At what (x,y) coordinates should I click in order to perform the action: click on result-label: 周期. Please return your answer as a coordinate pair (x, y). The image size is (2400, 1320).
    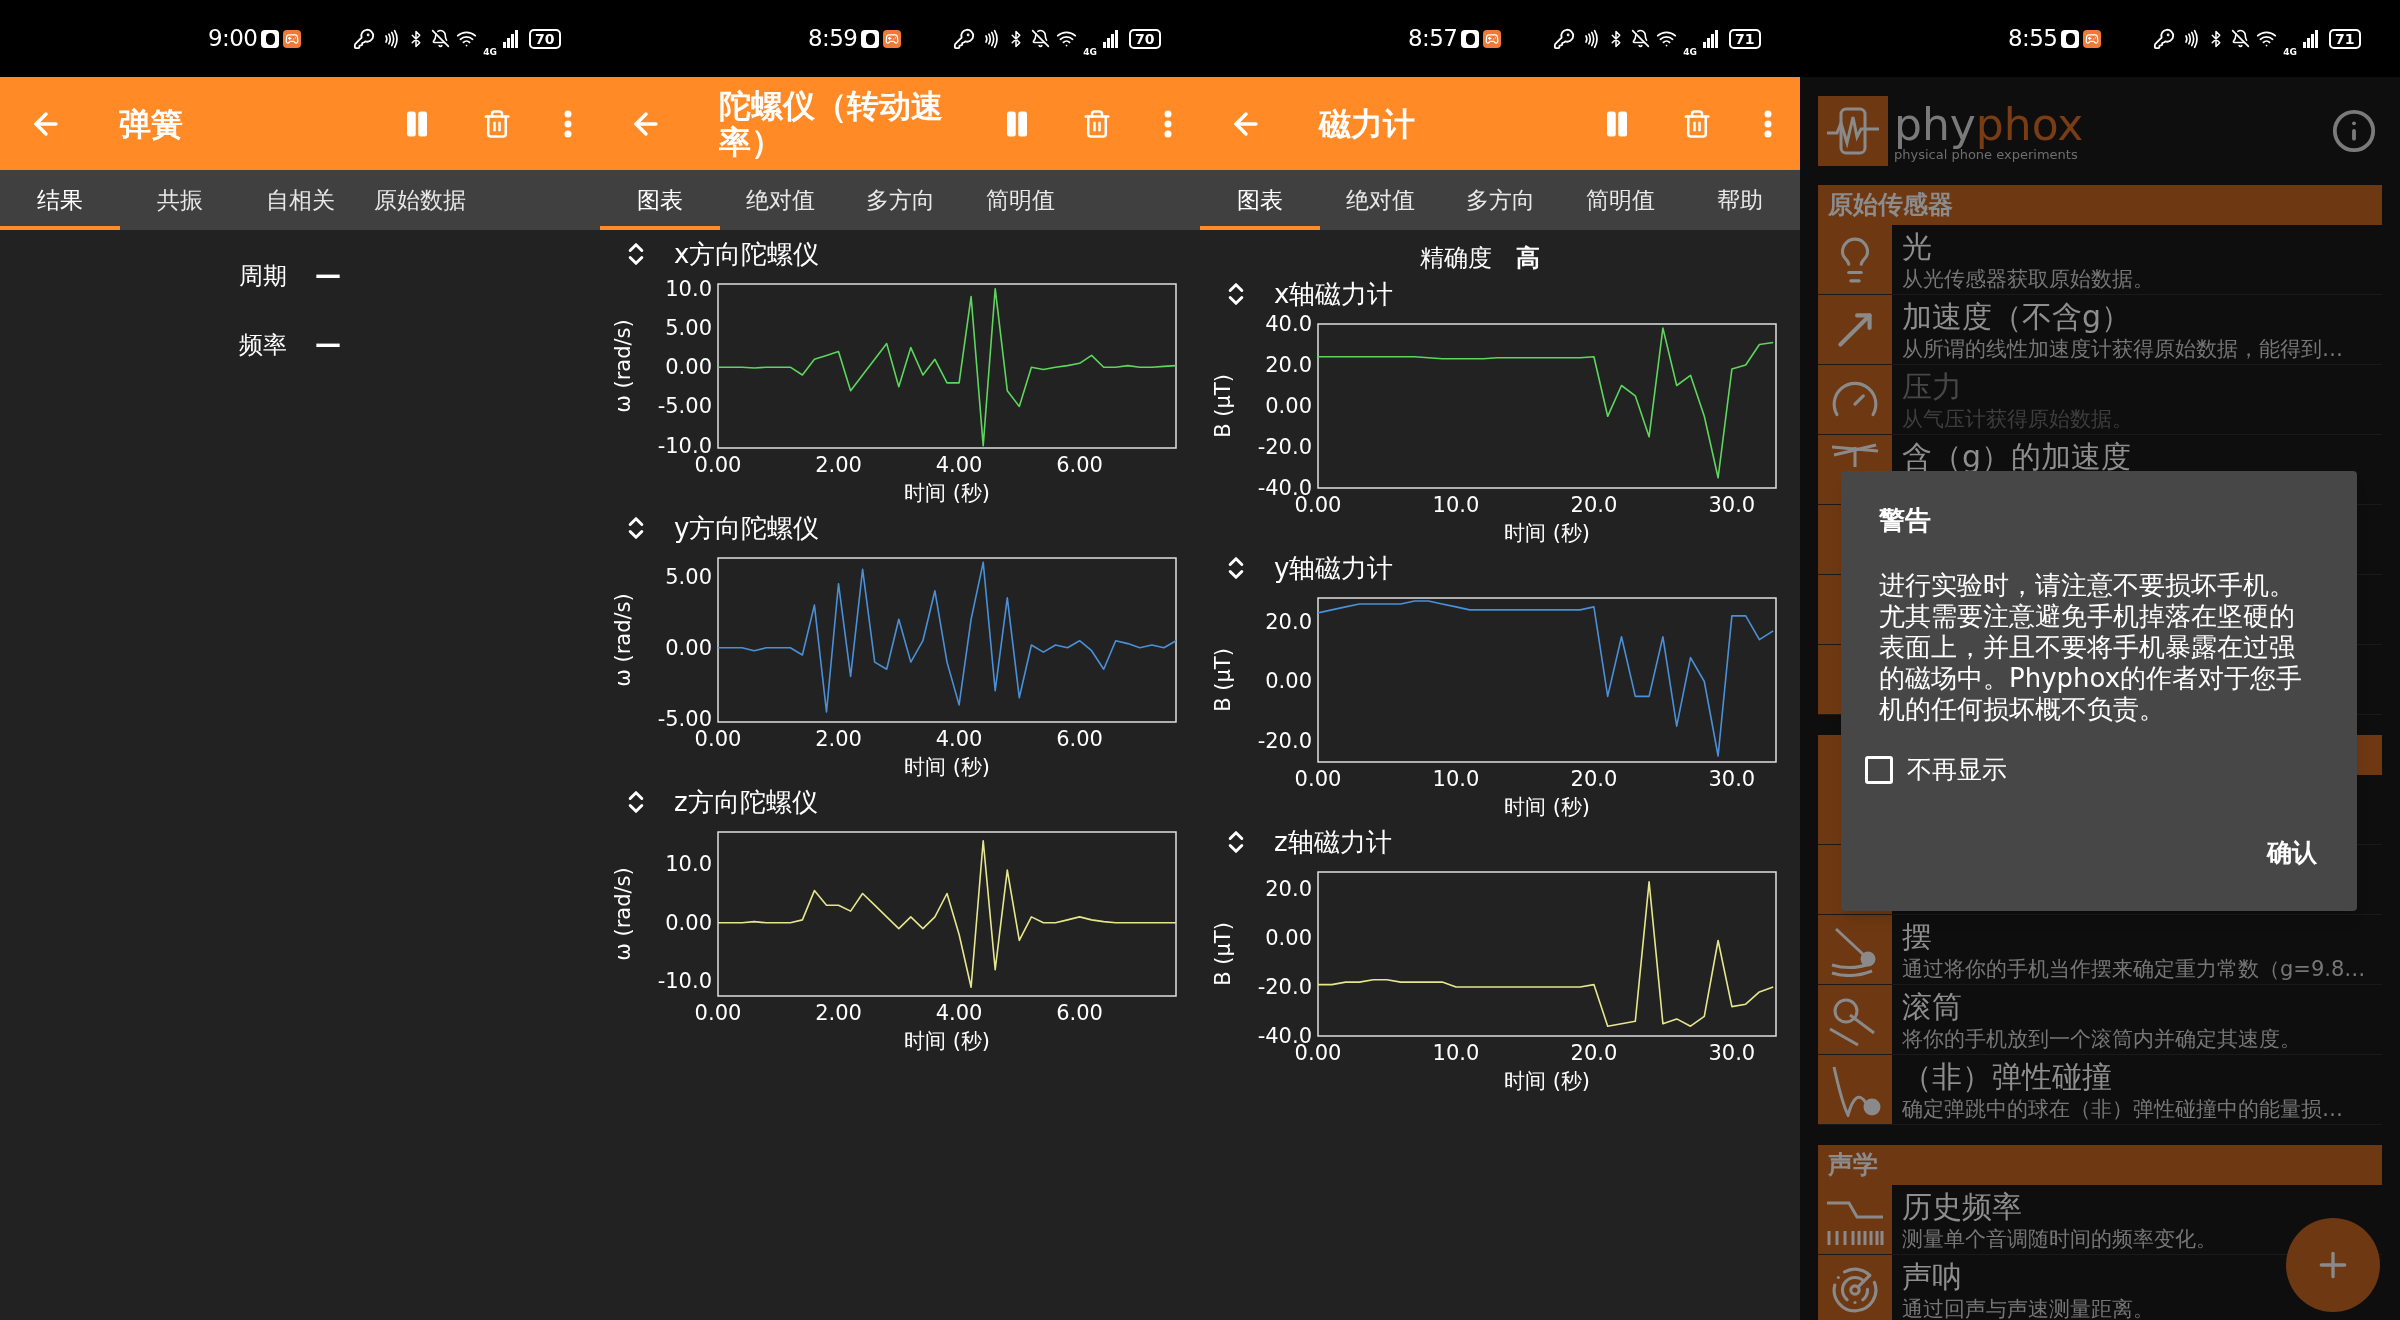
    Looking at the image, I should click on (262, 276).